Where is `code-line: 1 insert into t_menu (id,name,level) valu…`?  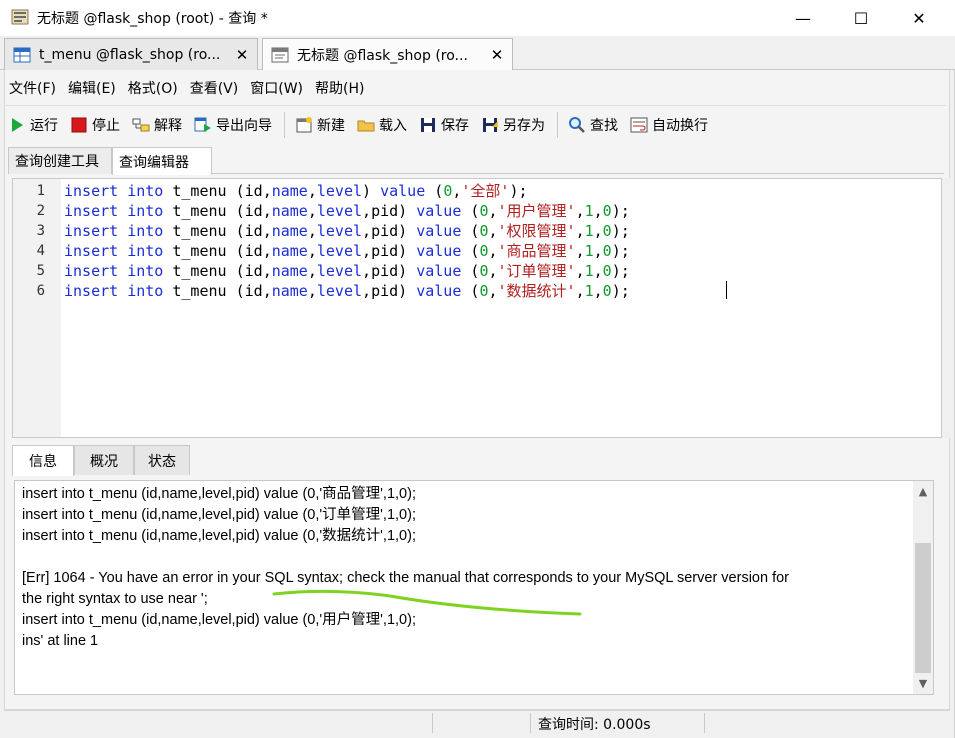
code-line: 1 insert into t_menu (id,name,level) valu… is located at coordinates (477, 191).